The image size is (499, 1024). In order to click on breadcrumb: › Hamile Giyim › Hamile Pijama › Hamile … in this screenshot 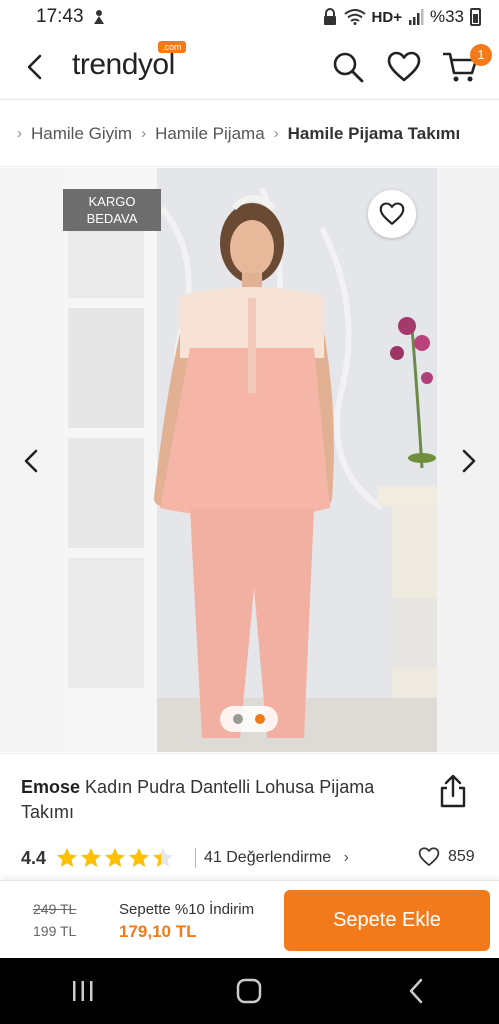, I will do `click(249, 134)`.